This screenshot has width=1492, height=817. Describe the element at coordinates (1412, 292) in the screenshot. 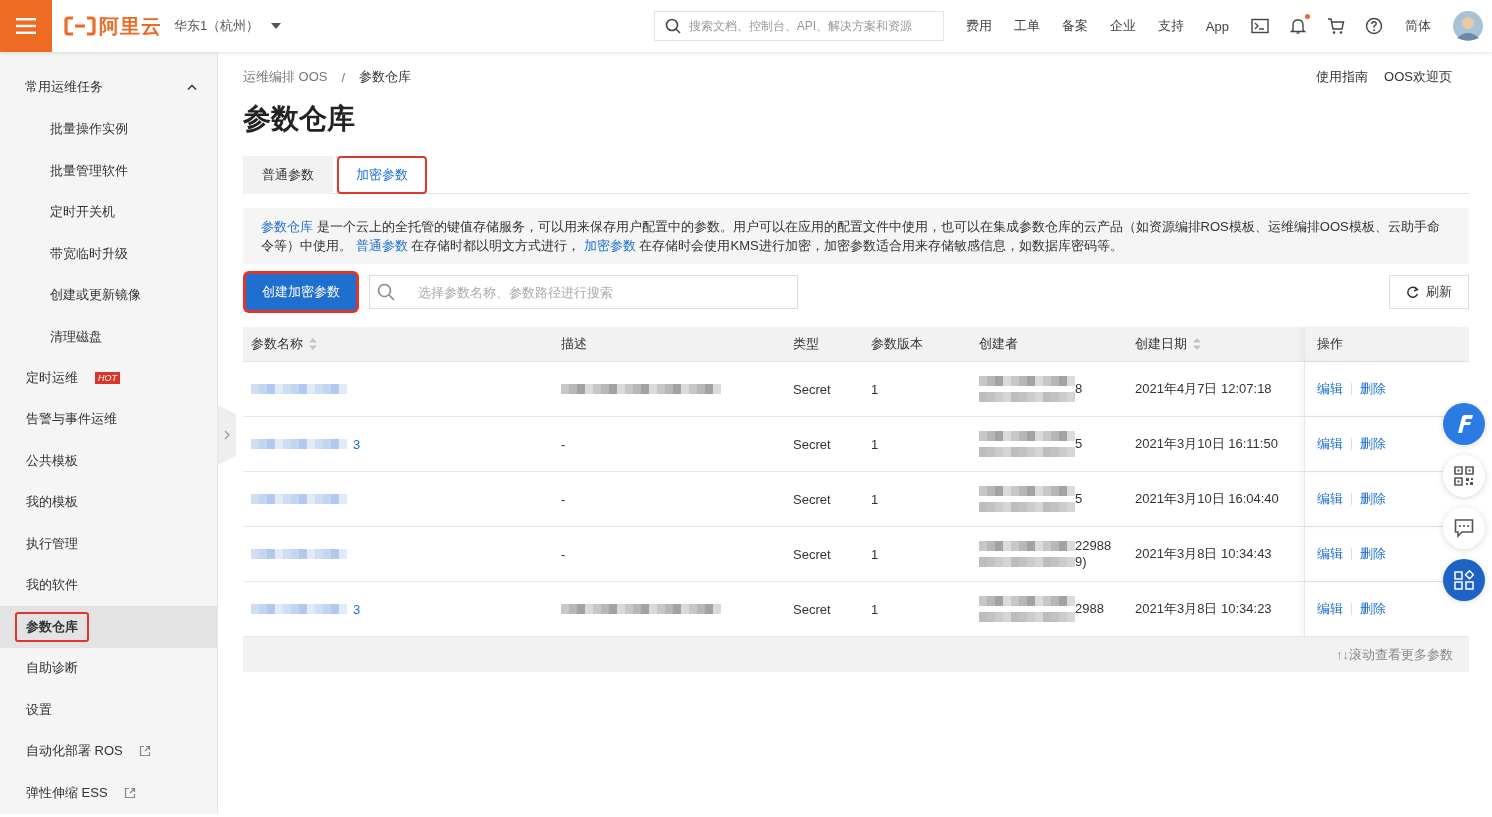

I see `refresh-icon` at that location.